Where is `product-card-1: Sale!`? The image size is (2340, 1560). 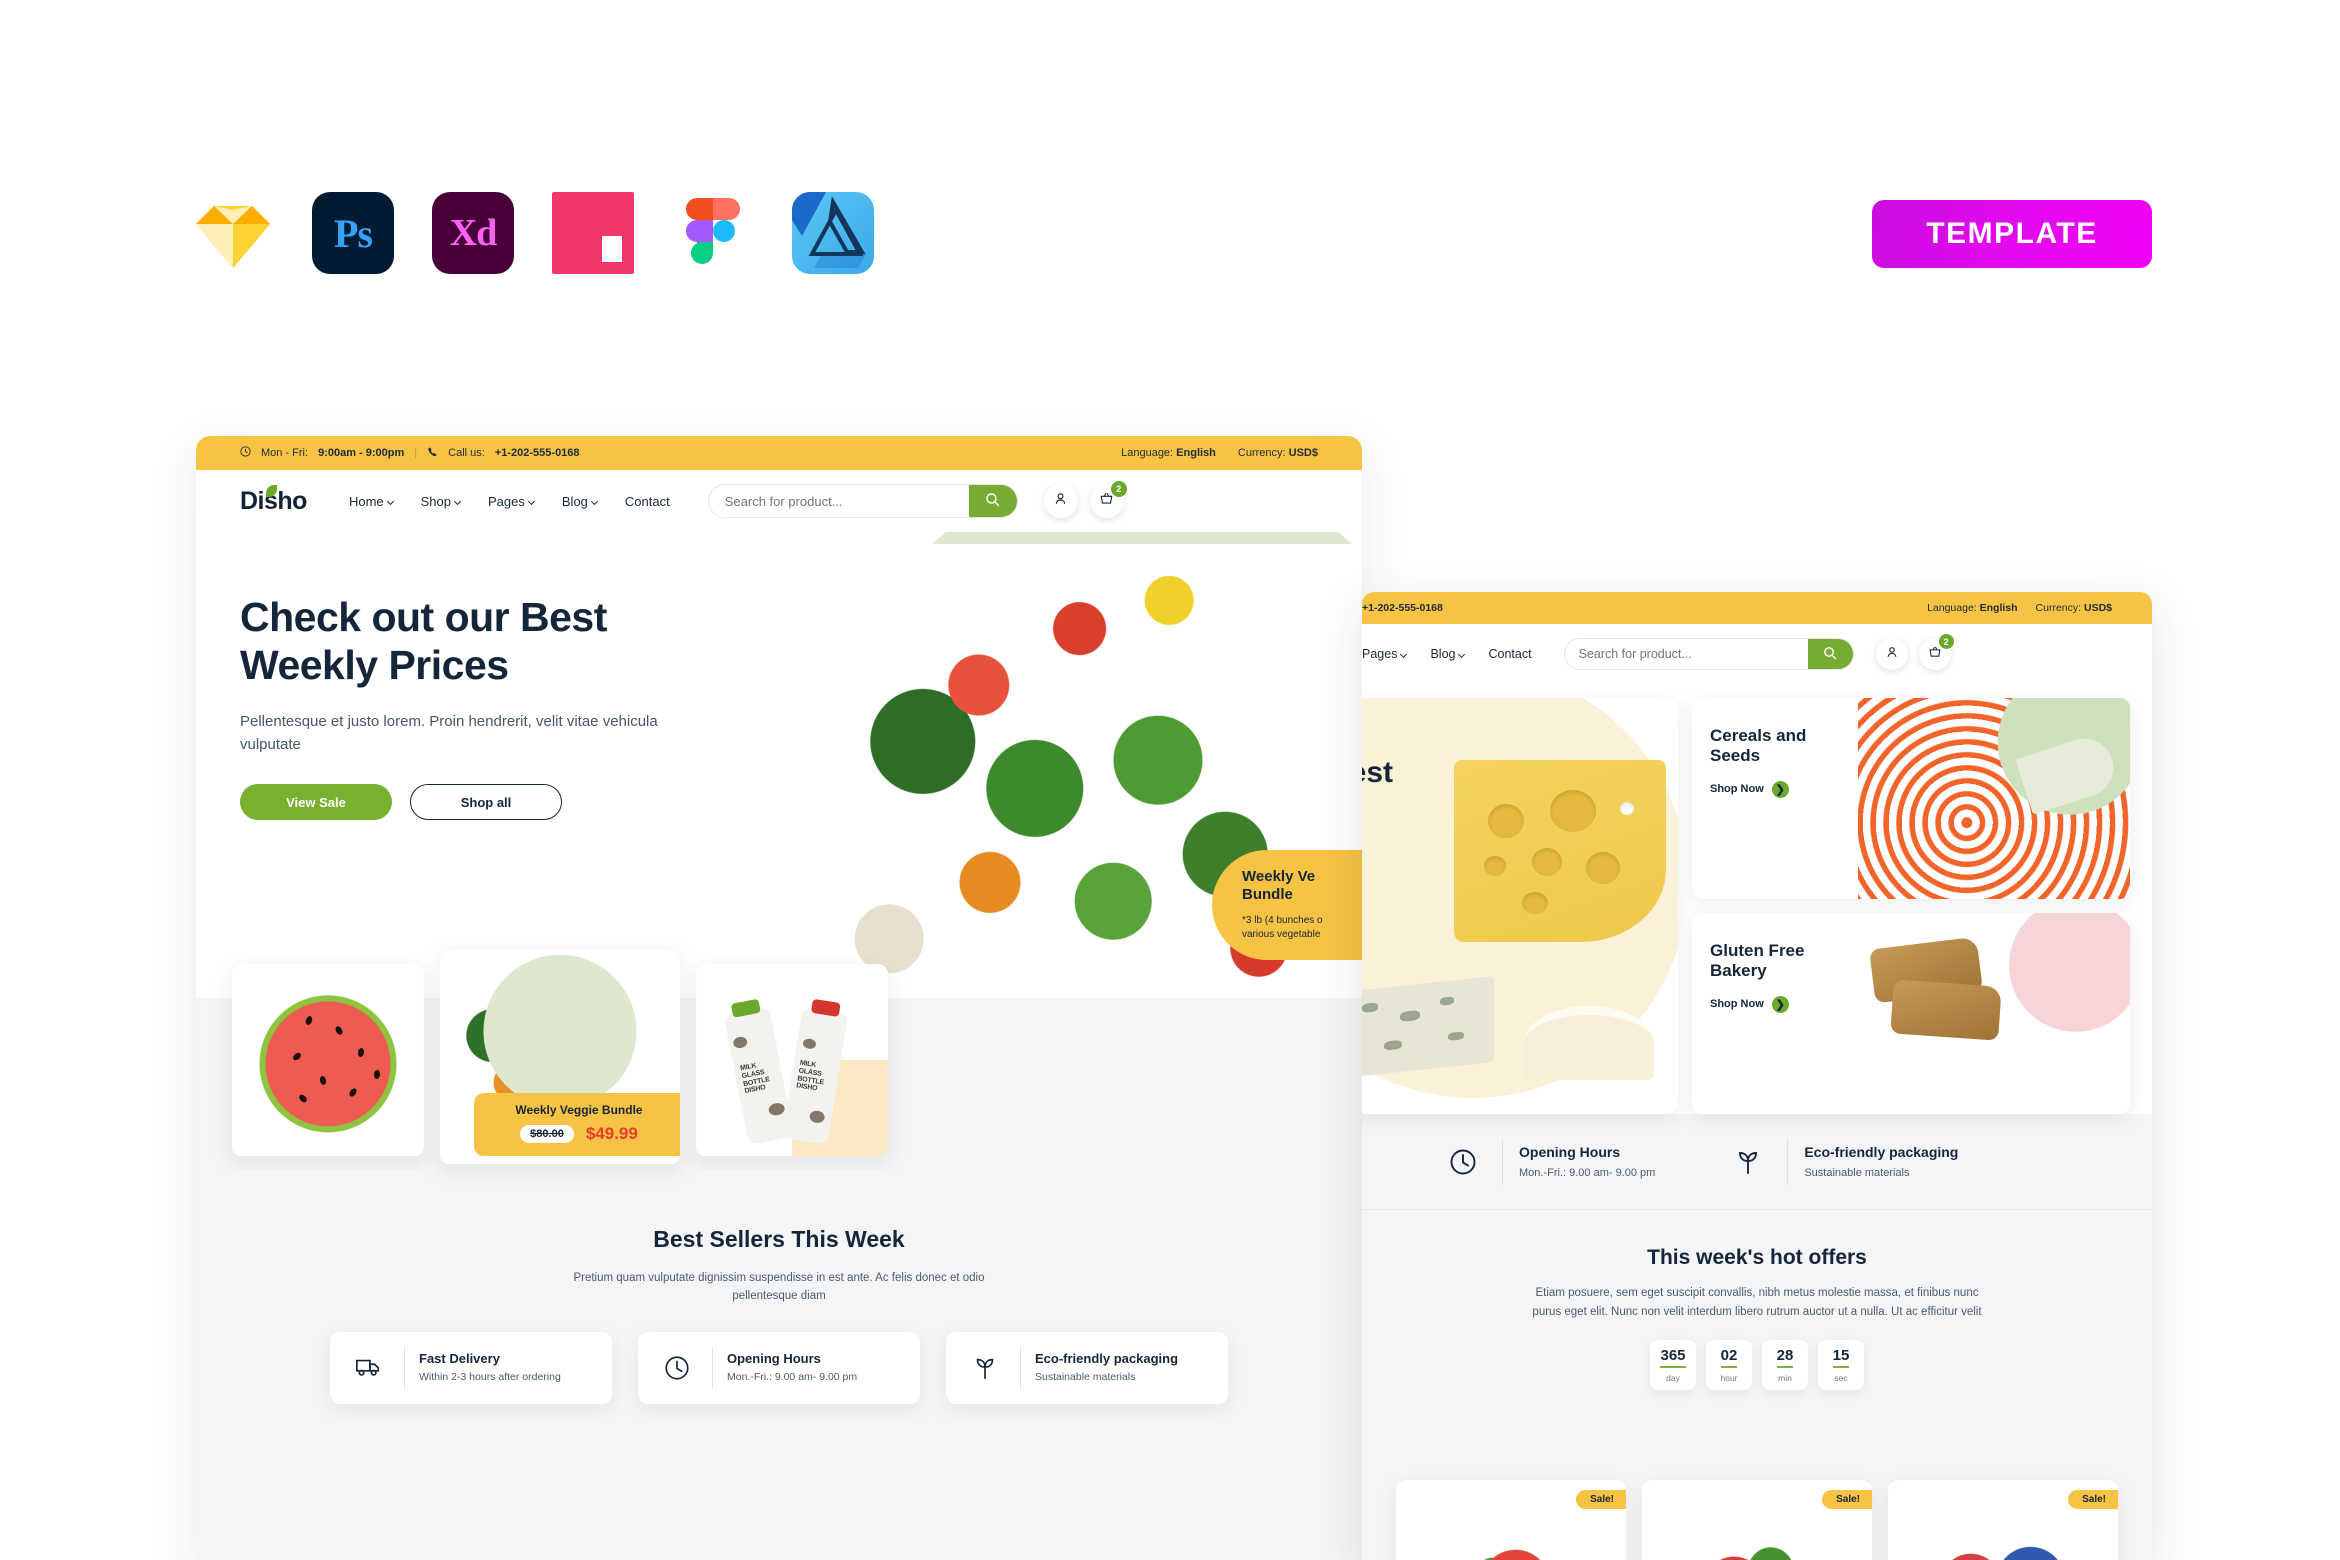 product-card-1: Sale! is located at coordinates (1511, 1520).